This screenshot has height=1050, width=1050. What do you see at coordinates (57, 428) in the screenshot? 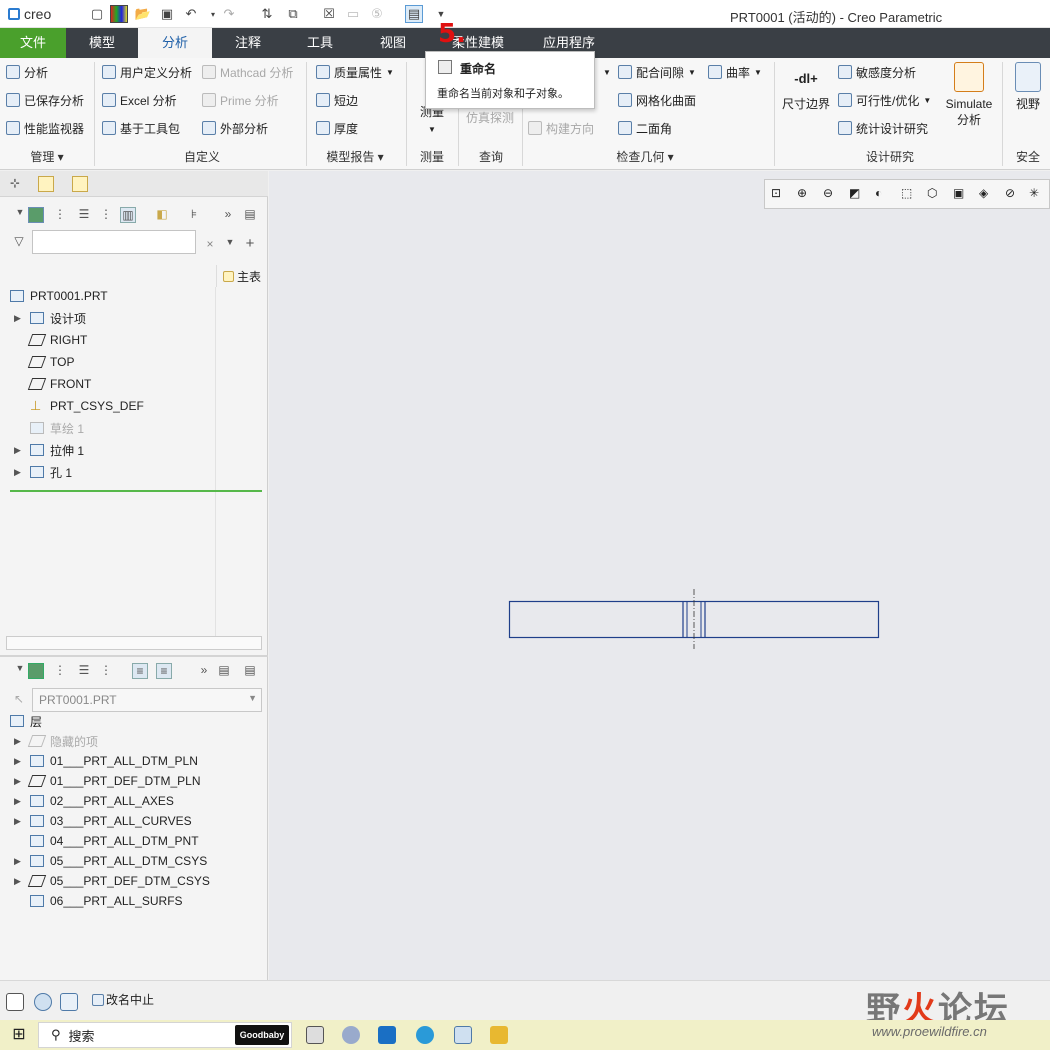
I see `tree-item-sketch: 草绘 1` at bounding box center [57, 428].